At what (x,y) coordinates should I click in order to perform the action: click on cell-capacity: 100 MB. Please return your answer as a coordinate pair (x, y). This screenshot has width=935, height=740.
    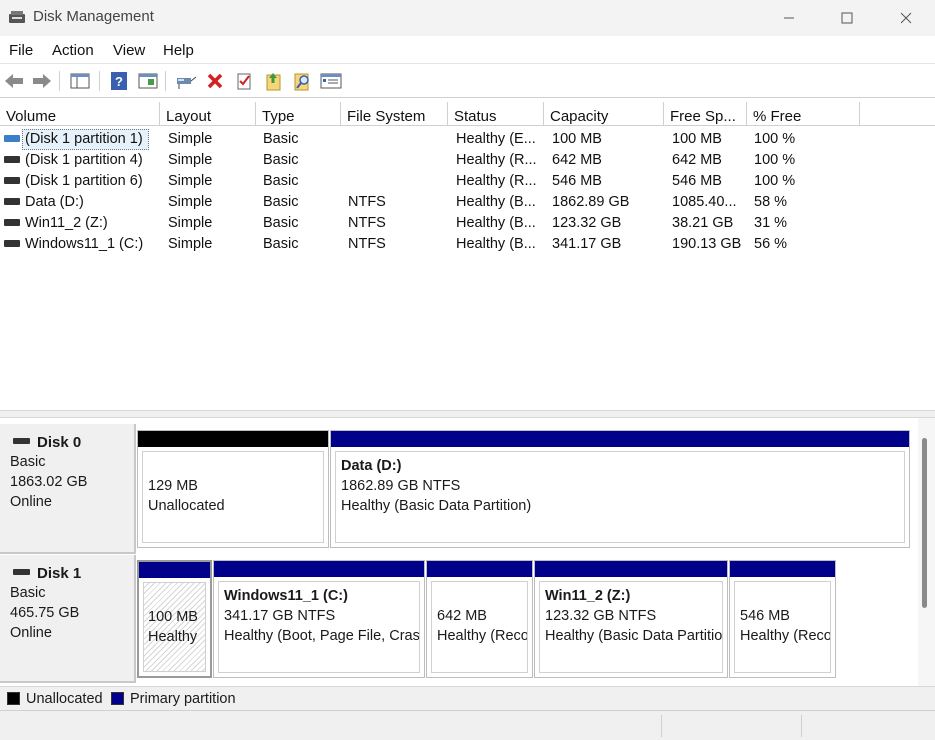
    Looking at the image, I should click on (577, 139).